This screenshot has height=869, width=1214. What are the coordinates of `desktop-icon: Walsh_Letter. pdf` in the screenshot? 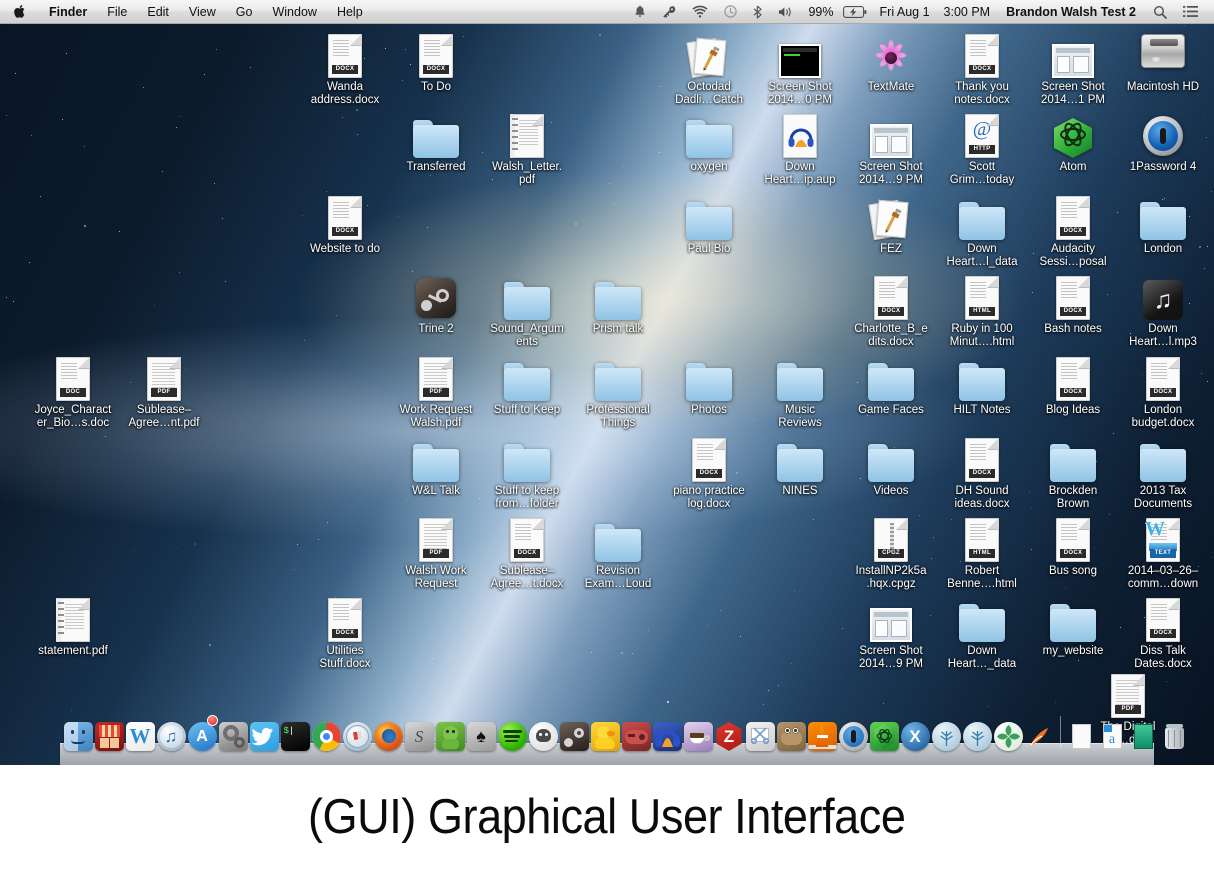 It's located at (527, 147).